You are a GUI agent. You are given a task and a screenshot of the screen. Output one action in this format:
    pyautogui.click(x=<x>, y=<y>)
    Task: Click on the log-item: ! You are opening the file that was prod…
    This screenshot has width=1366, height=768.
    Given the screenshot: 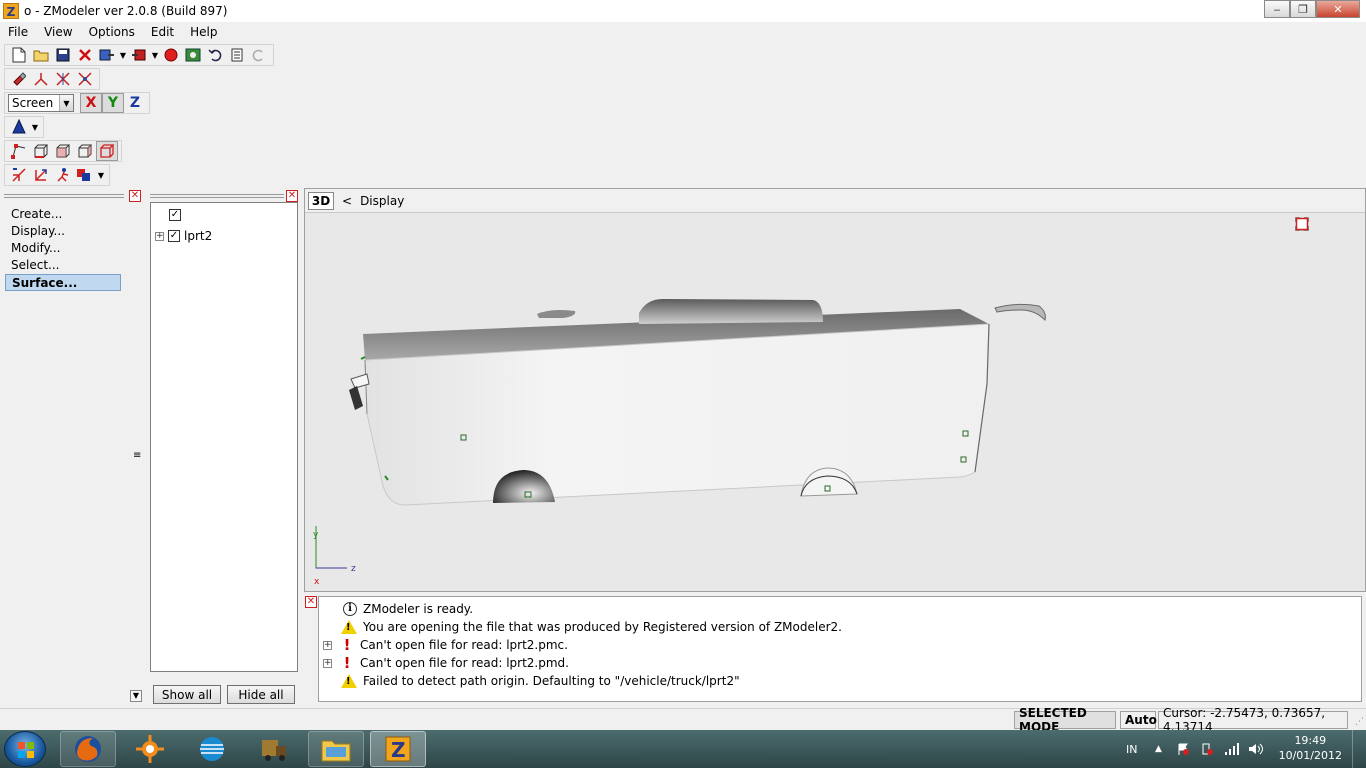 What is the action you would take?
    pyautogui.click(x=582, y=627)
    